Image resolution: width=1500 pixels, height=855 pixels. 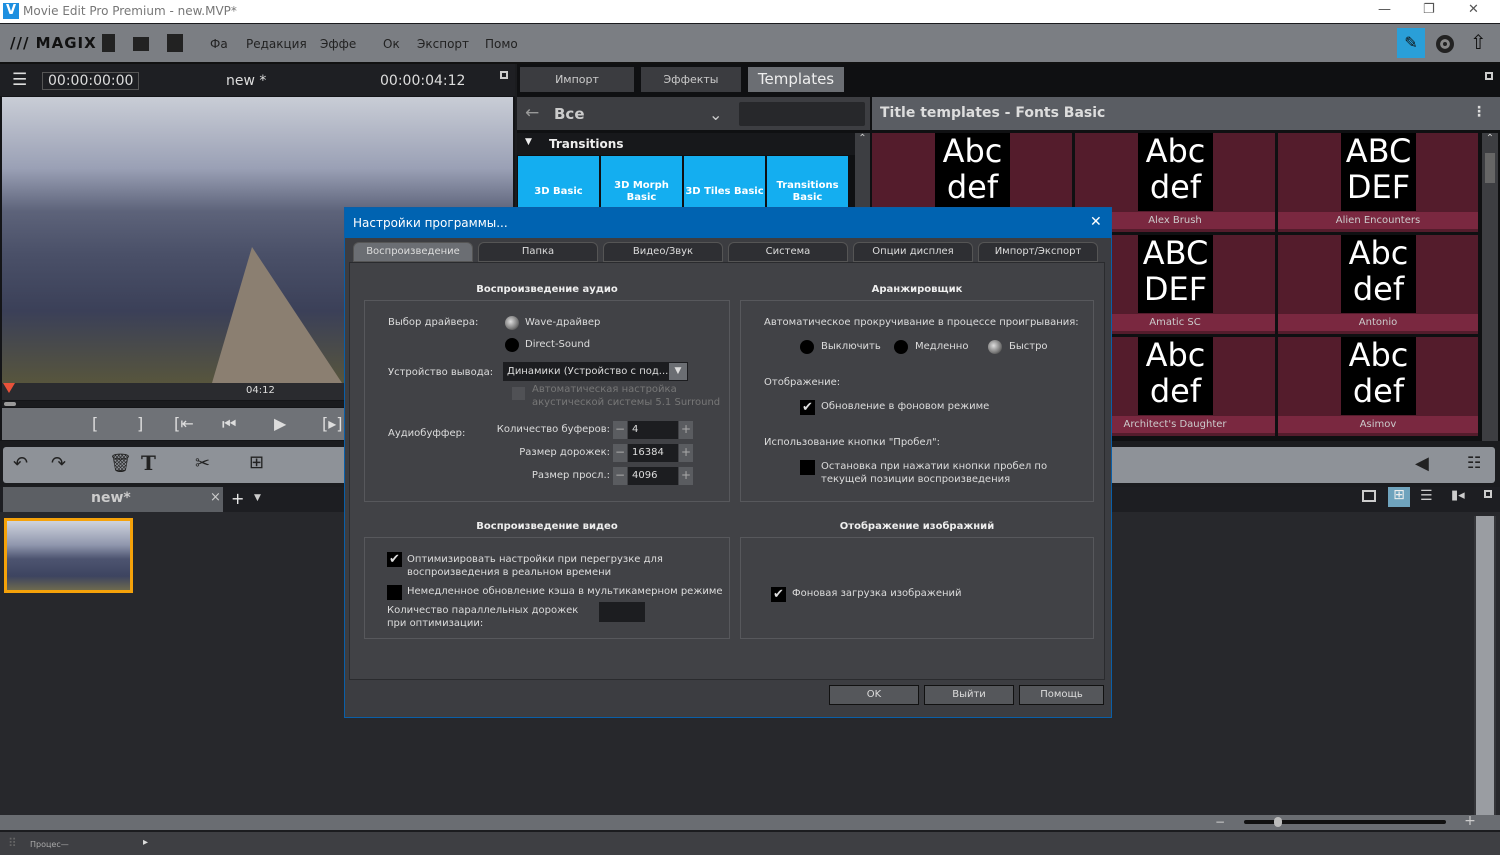 I want to click on tab-folder: Папка, so click(x=538, y=252).